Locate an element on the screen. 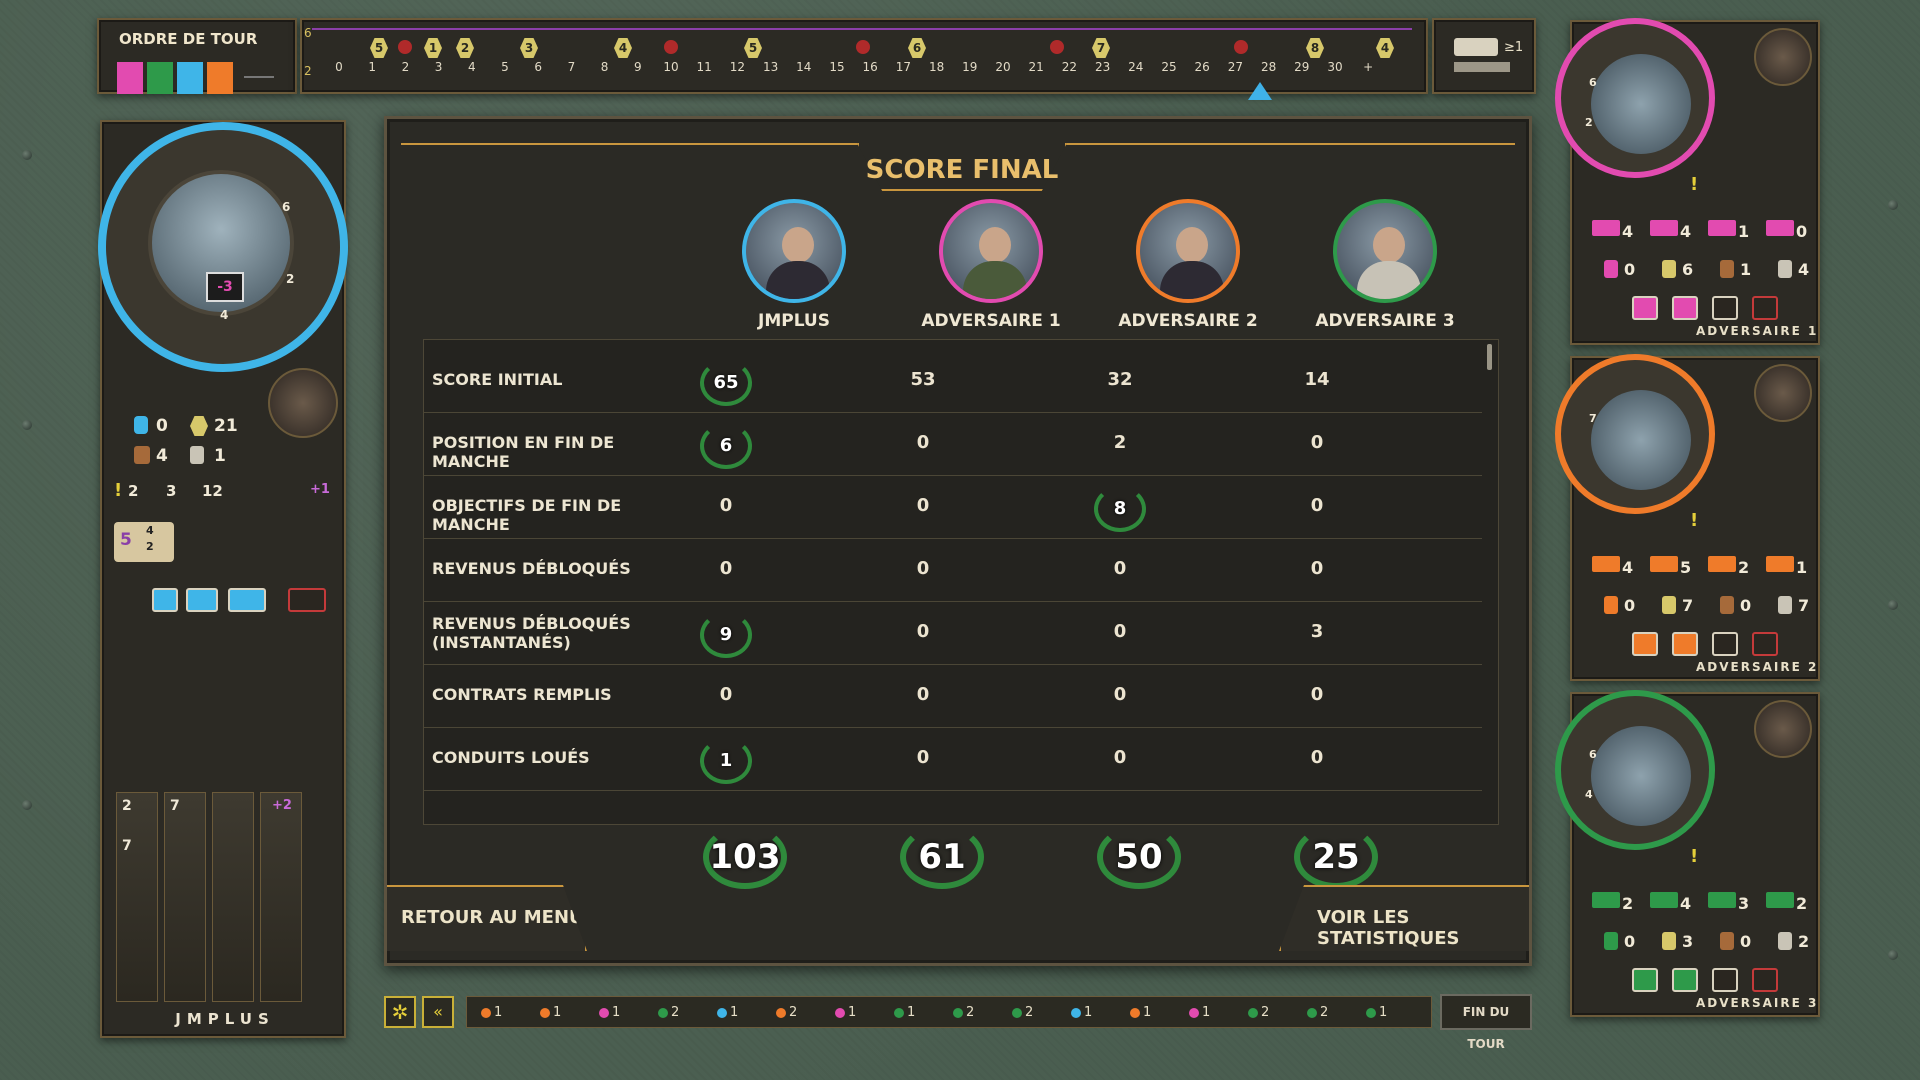 The width and height of the screenshot is (1920, 1080). player-avatar is located at coordinates (303, 403).